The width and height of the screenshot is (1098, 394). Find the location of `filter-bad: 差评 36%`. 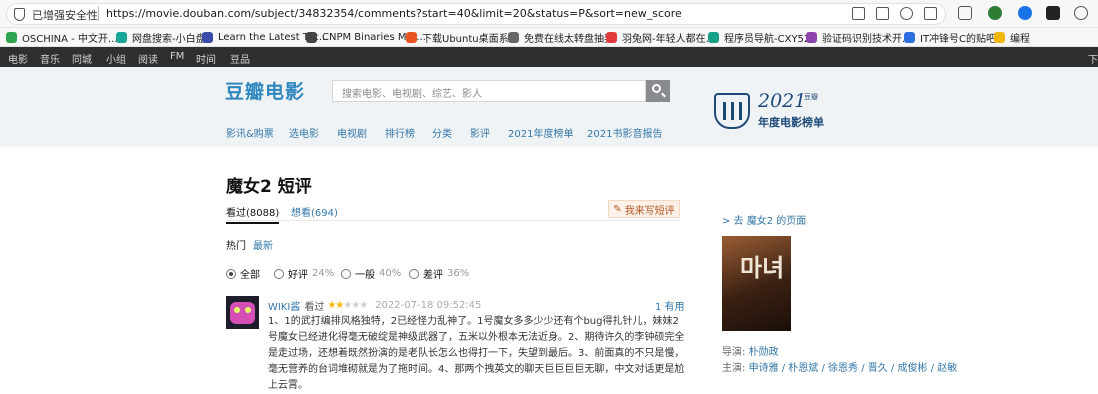

filter-bad: 差评 36% is located at coordinates (439, 273).